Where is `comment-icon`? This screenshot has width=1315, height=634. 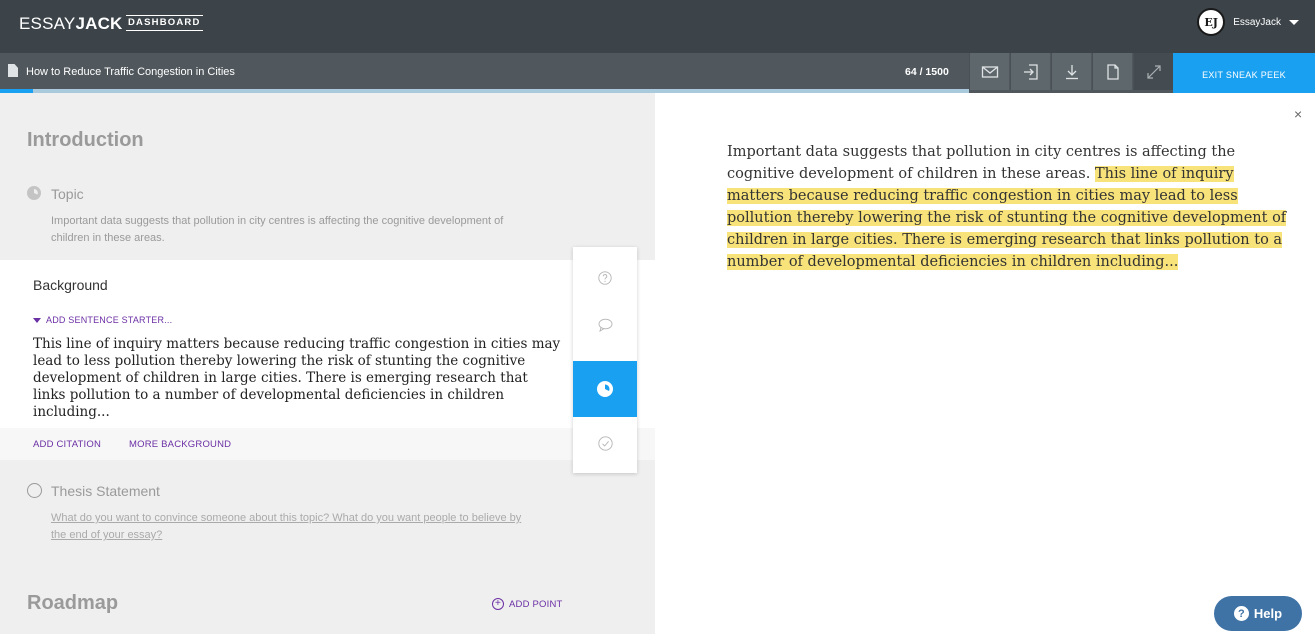
comment-icon is located at coordinates (605, 325).